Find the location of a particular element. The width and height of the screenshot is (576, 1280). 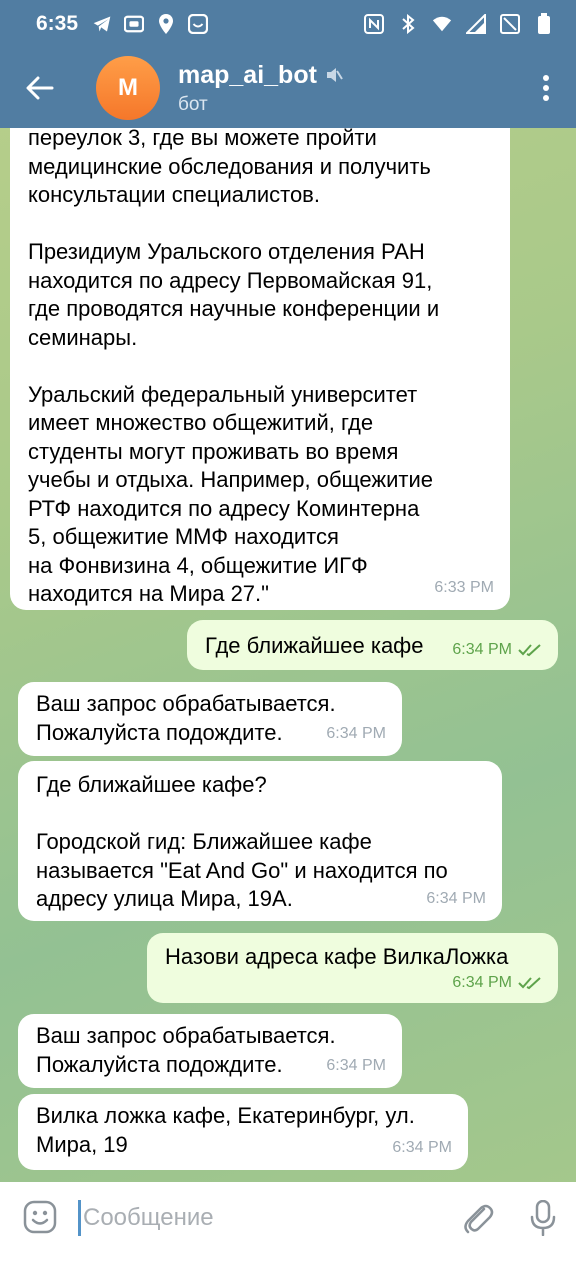

smile-square-icon is located at coordinates (198, 24).